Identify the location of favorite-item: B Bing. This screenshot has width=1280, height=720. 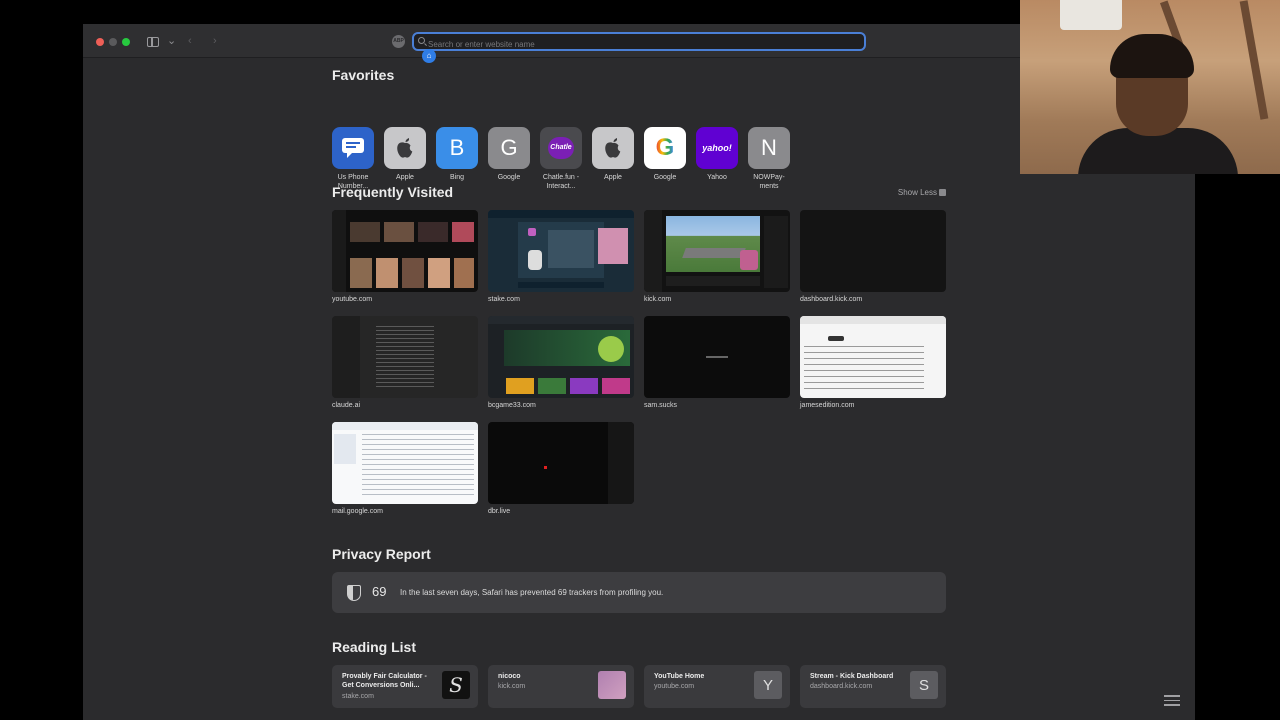
(457, 154).